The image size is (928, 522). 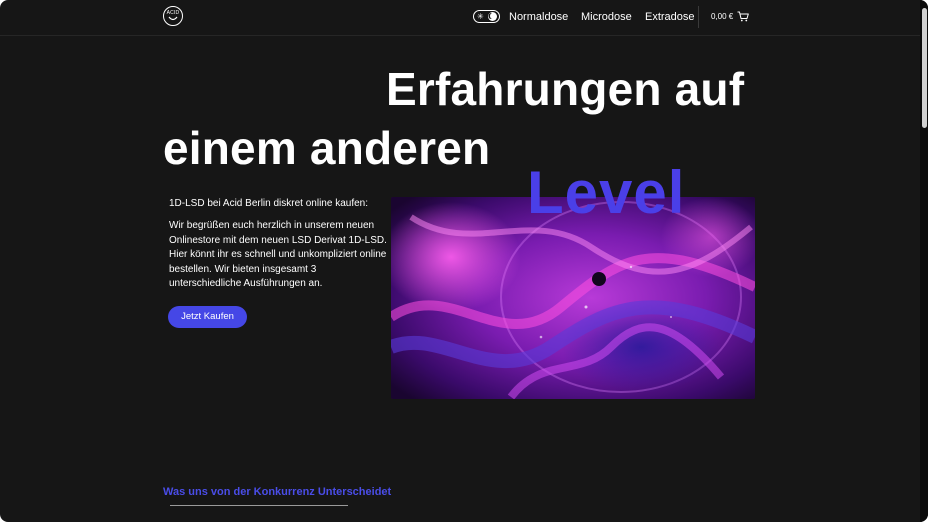 What do you see at coordinates (480, 16) in the screenshot?
I see `sun-icon: ✳` at bounding box center [480, 16].